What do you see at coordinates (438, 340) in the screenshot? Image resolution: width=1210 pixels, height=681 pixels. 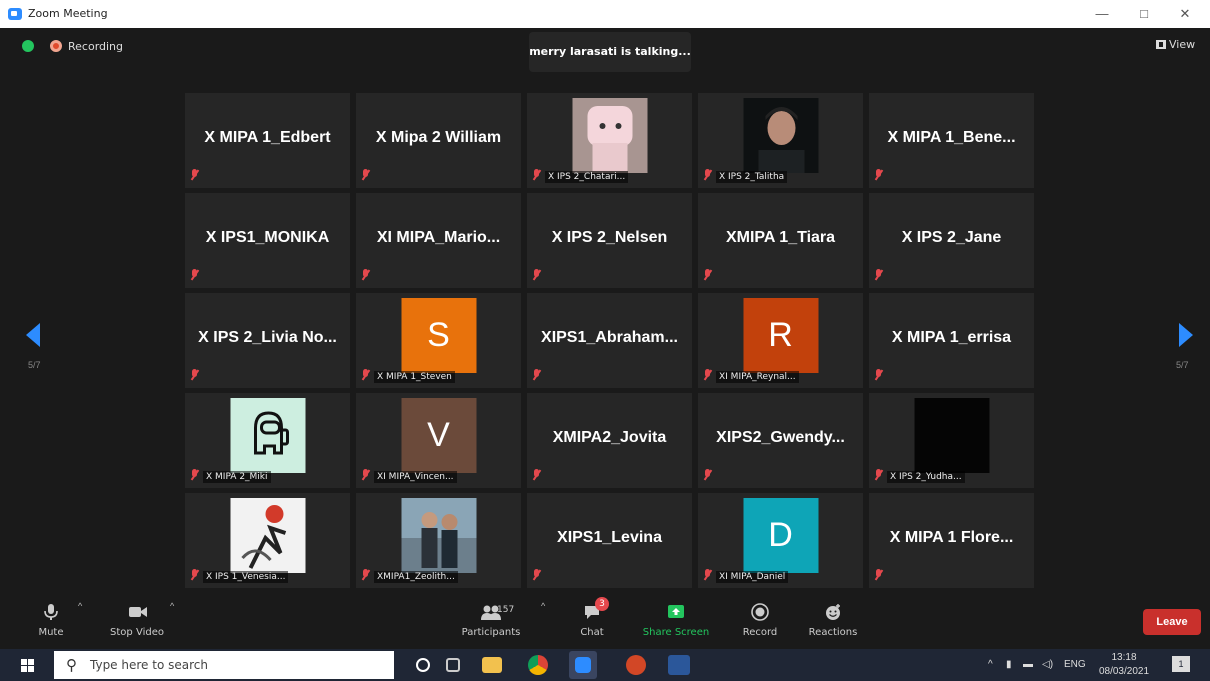 I see `video-tile: S X MIPA 1_Steven` at bounding box center [438, 340].